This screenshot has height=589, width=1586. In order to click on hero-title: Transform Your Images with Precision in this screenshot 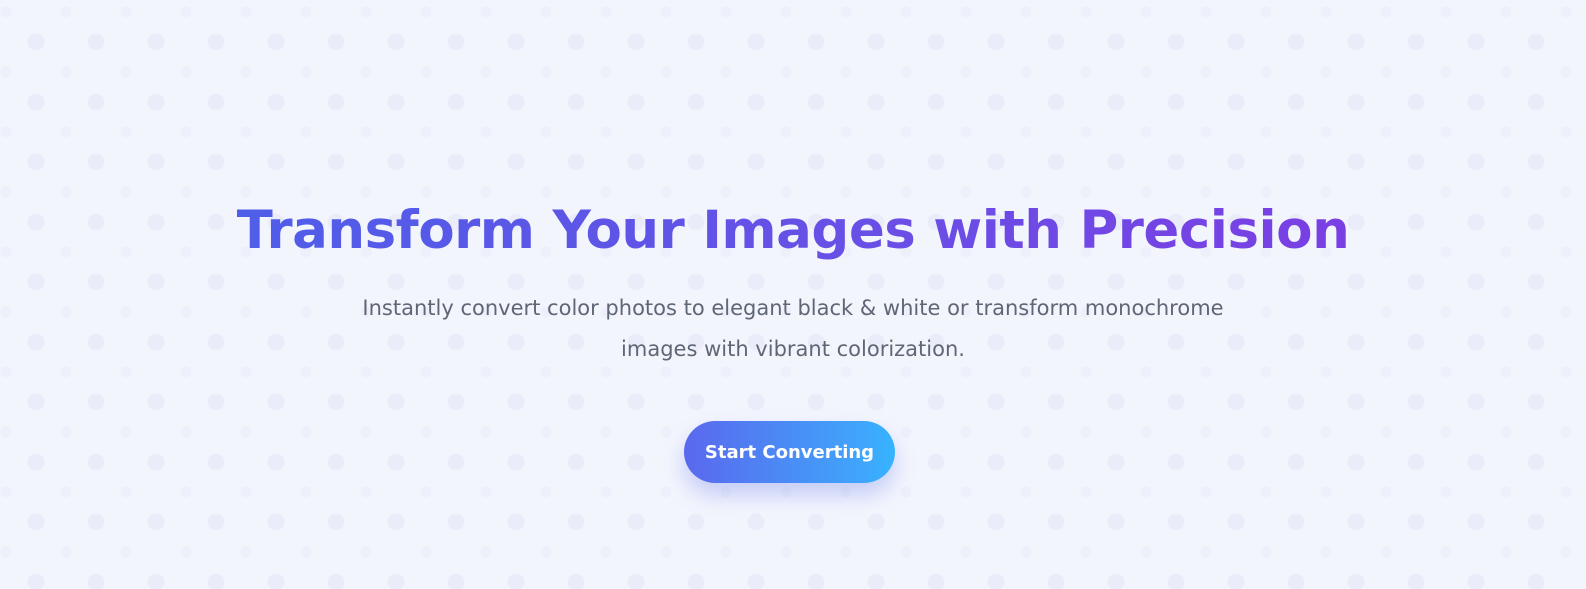, I will do `click(793, 231)`.